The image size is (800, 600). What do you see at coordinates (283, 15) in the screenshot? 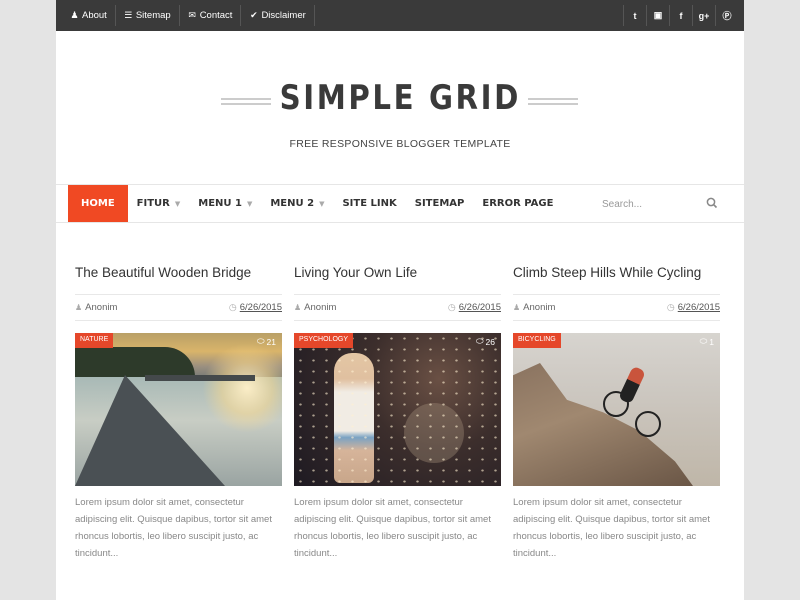
I see `top-link-label: Disclaimer` at bounding box center [283, 15].